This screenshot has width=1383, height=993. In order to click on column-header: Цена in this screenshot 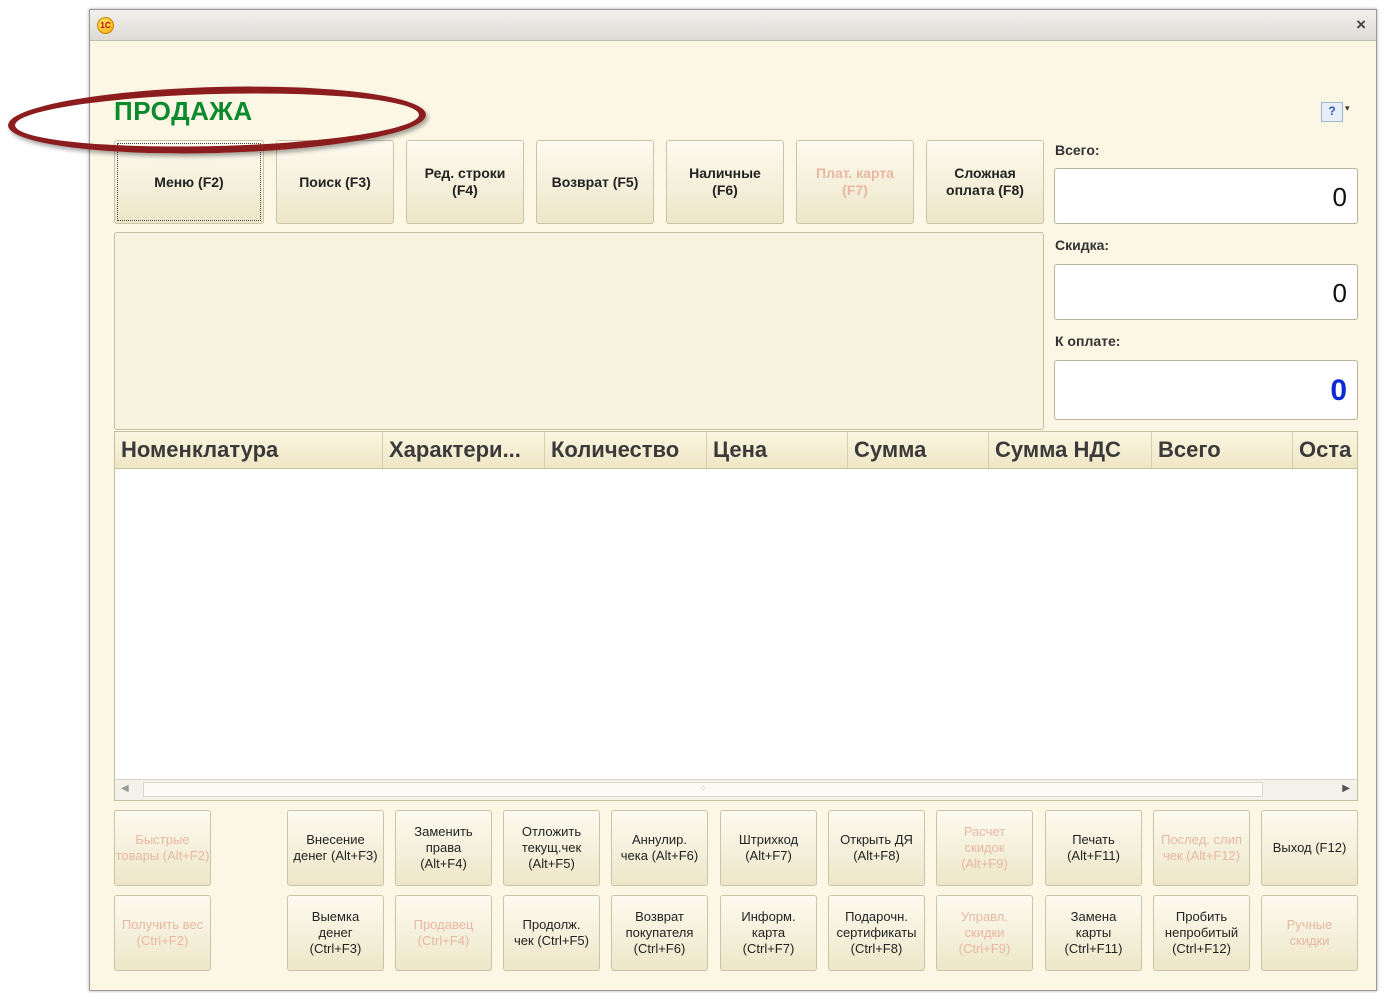, I will do `click(777, 450)`.